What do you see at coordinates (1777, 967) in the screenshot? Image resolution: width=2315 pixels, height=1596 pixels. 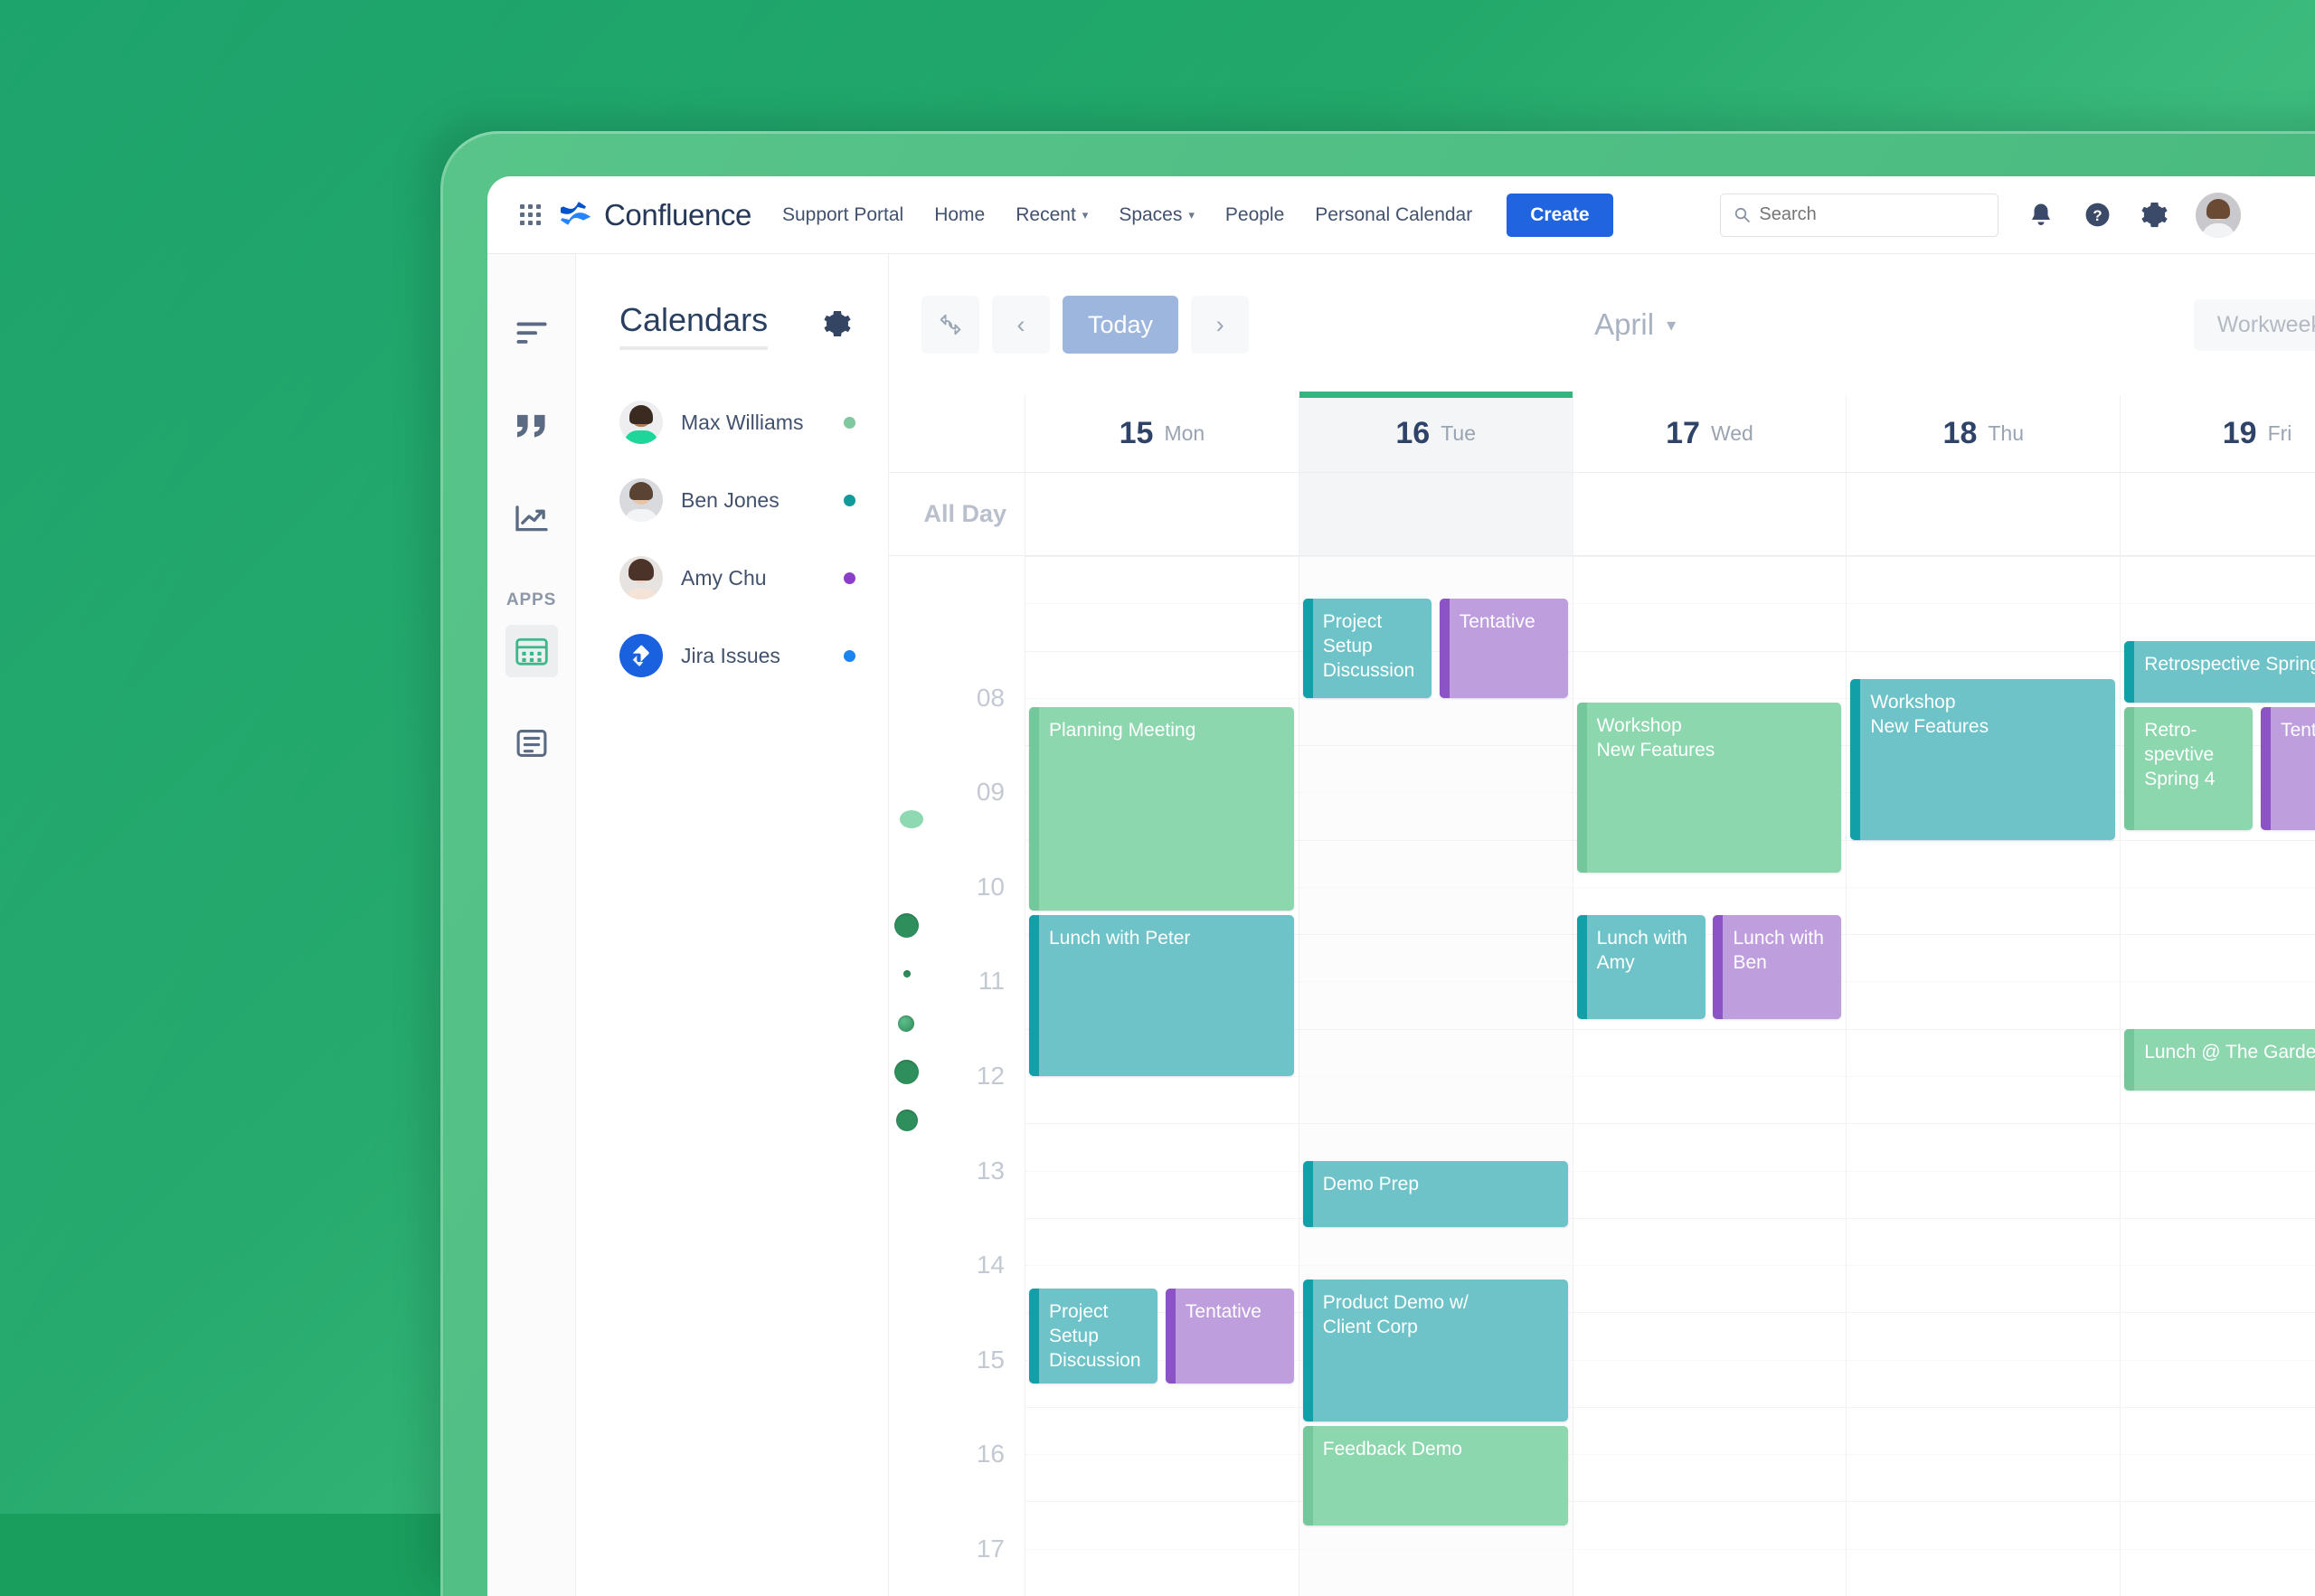 I see `calendar-event: Lunch with Ben` at bounding box center [1777, 967].